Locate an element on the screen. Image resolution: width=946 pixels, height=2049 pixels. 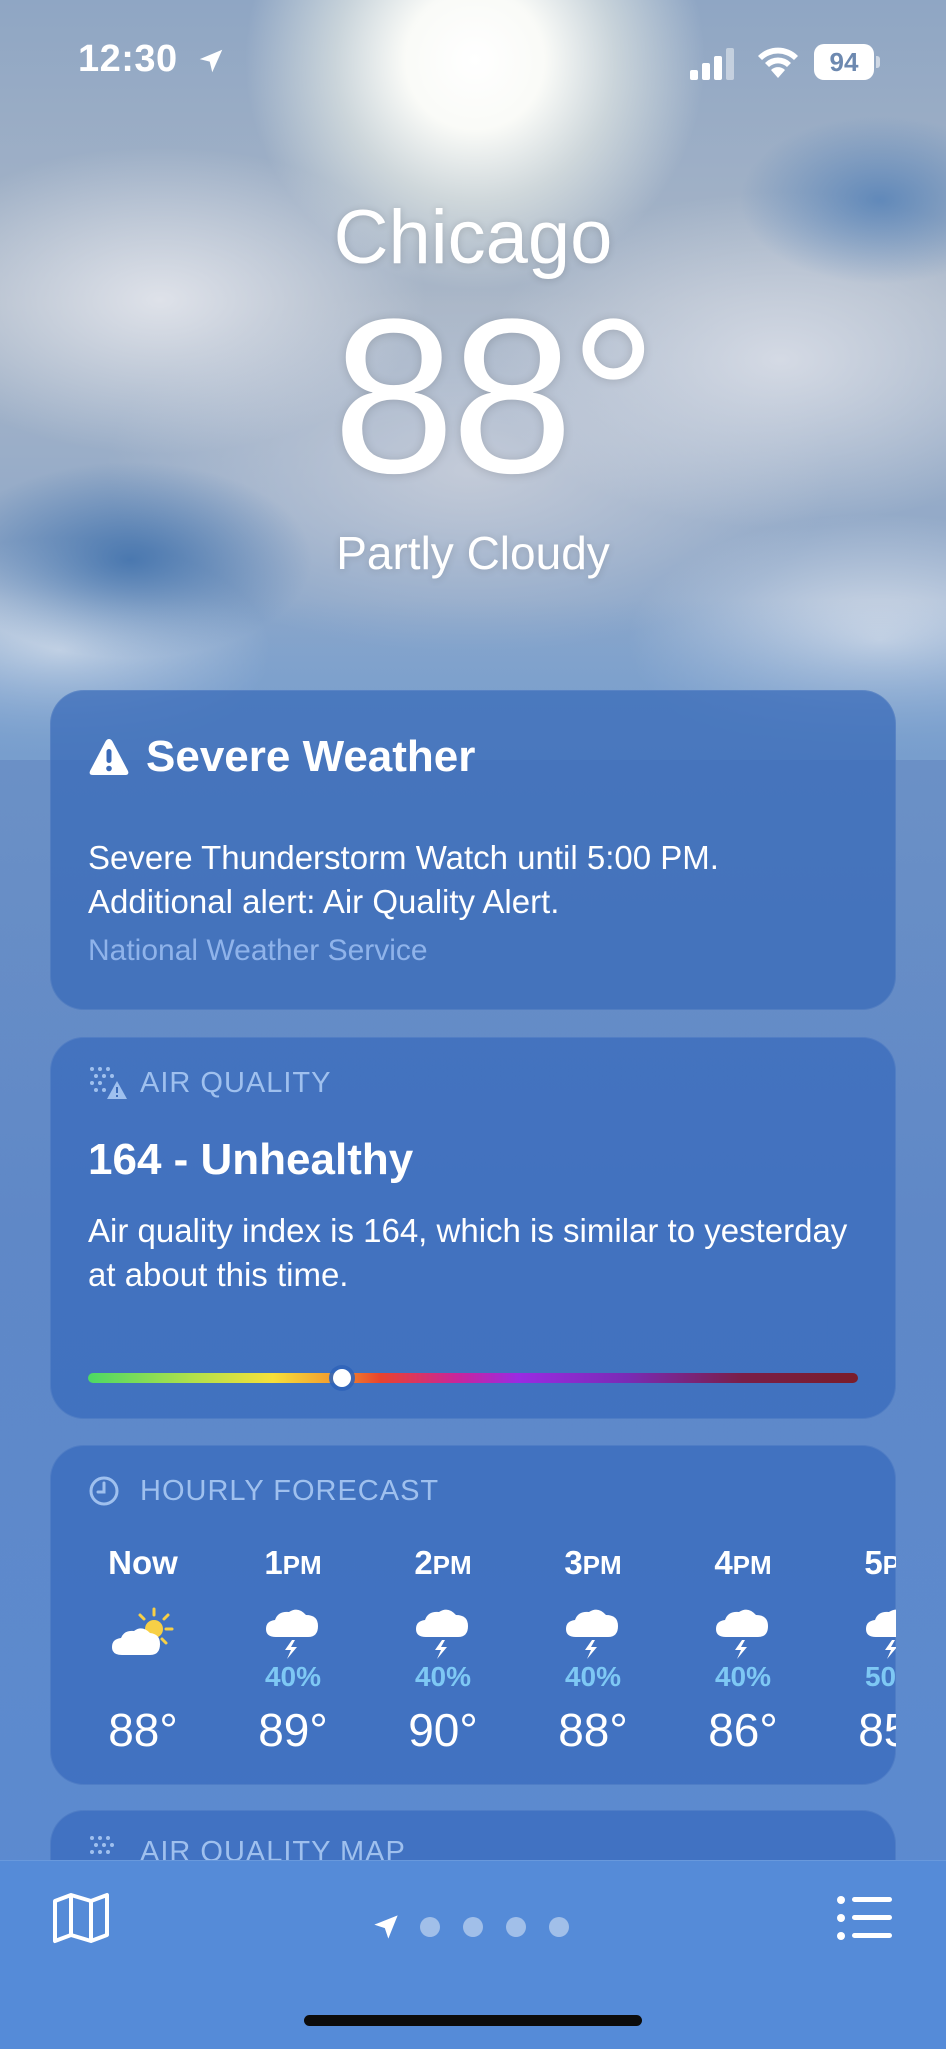
severe-weather-line-1: Severe Thunderstorm Watch until 5:00 PM. is located at coordinates (403, 857).